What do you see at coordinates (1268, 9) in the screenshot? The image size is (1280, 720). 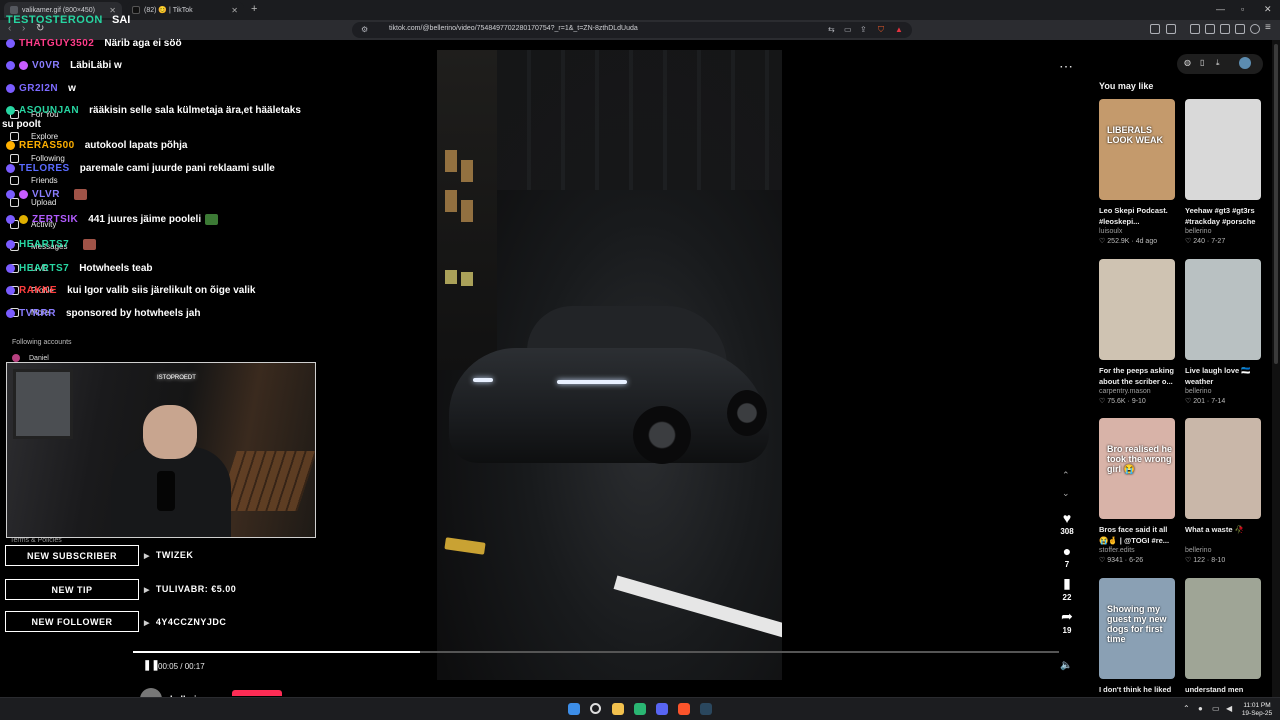 I see `close-window-icon: ✕` at bounding box center [1268, 9].